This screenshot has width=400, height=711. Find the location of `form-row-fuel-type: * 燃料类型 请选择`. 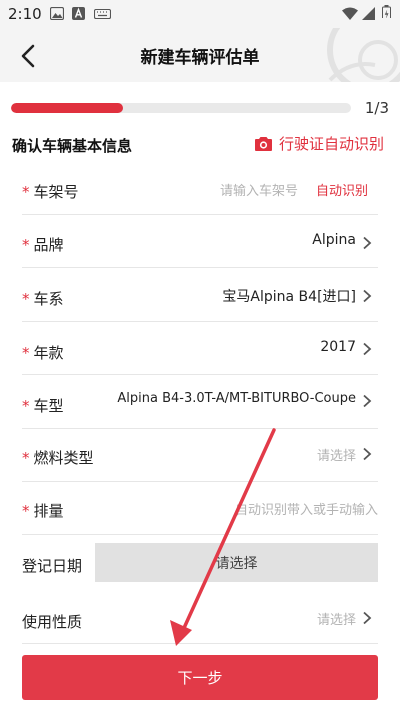

form-row-fuel-type: * 燃料类型 请选择 is located at coordinates (200, 455).